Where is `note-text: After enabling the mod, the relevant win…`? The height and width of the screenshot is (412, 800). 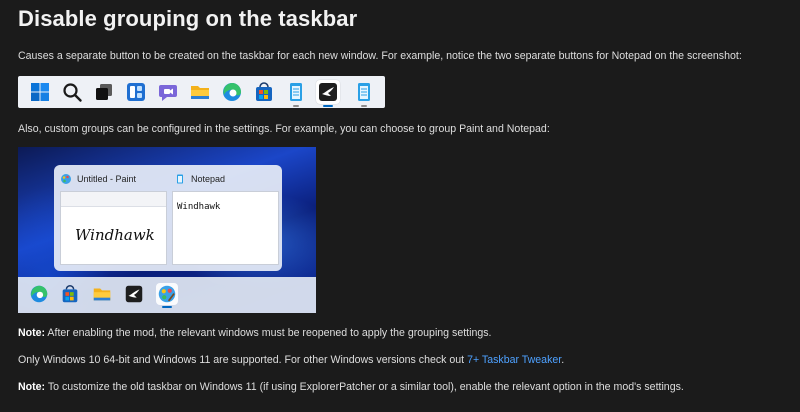
note-text: After enabling the mod, the relevant win… is located at coordinates (268, 333).